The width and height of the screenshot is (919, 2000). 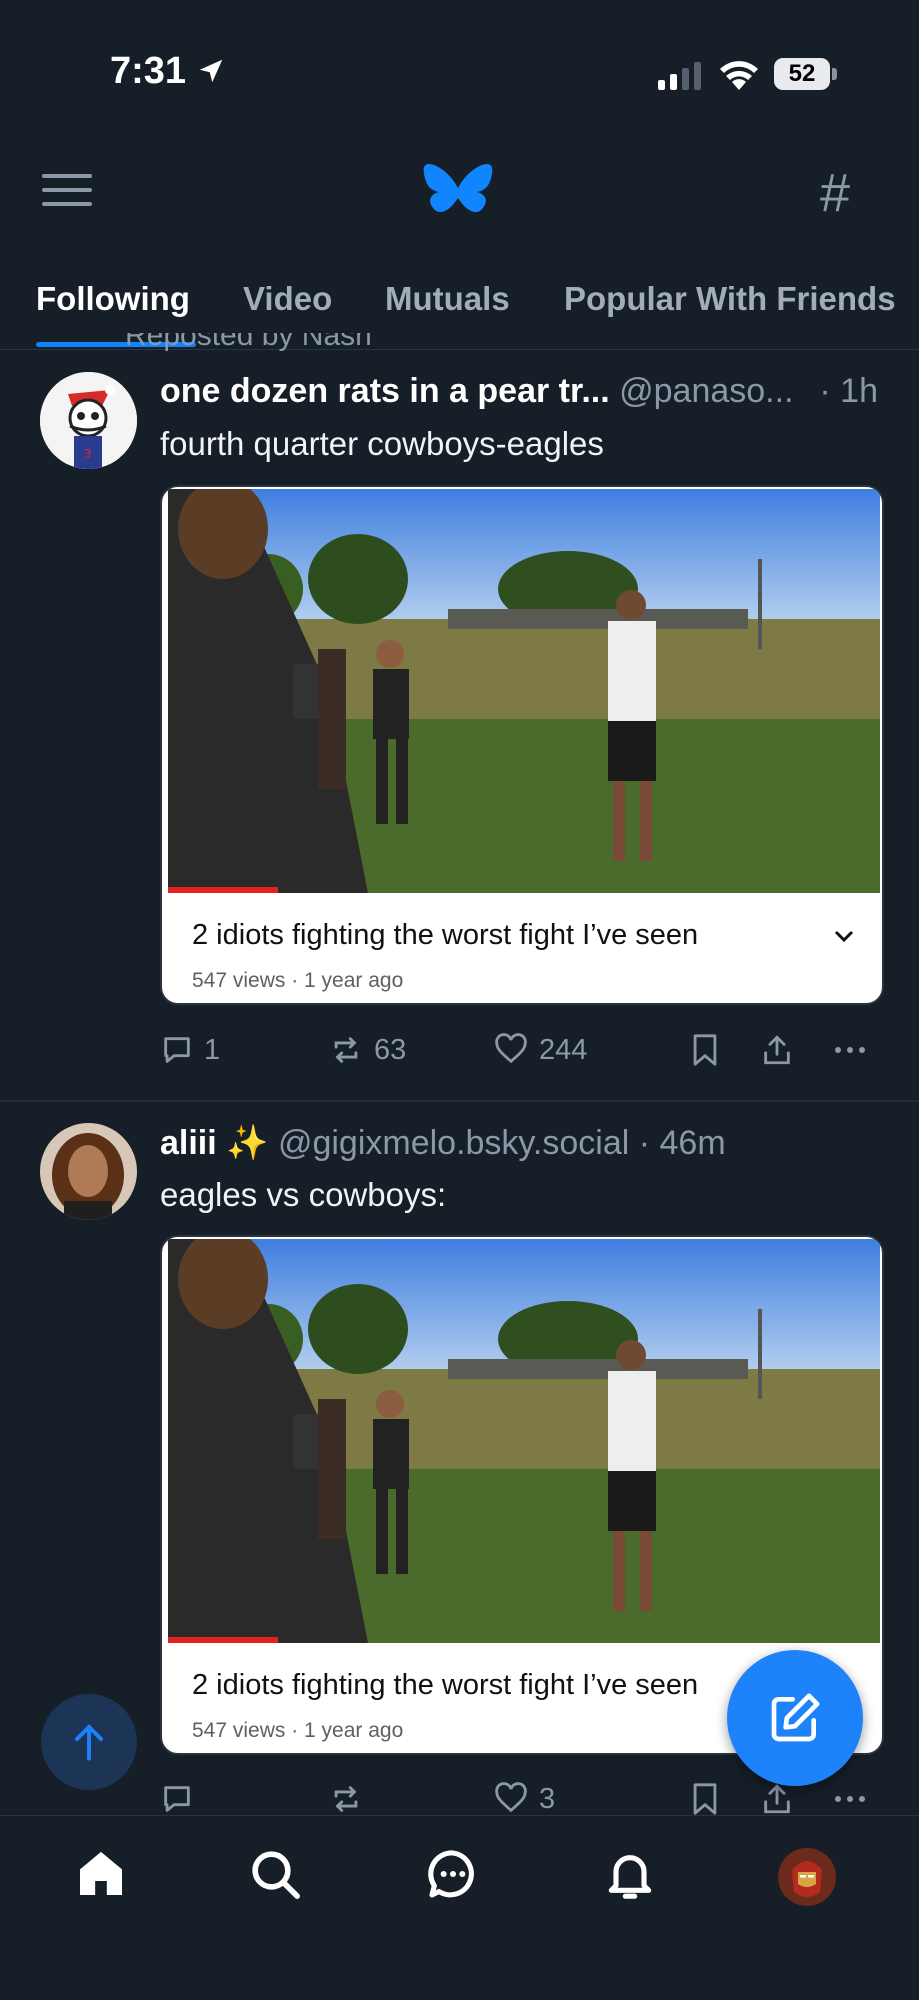 I want to click on status-time: 7:31, so click(x=148, y=71).